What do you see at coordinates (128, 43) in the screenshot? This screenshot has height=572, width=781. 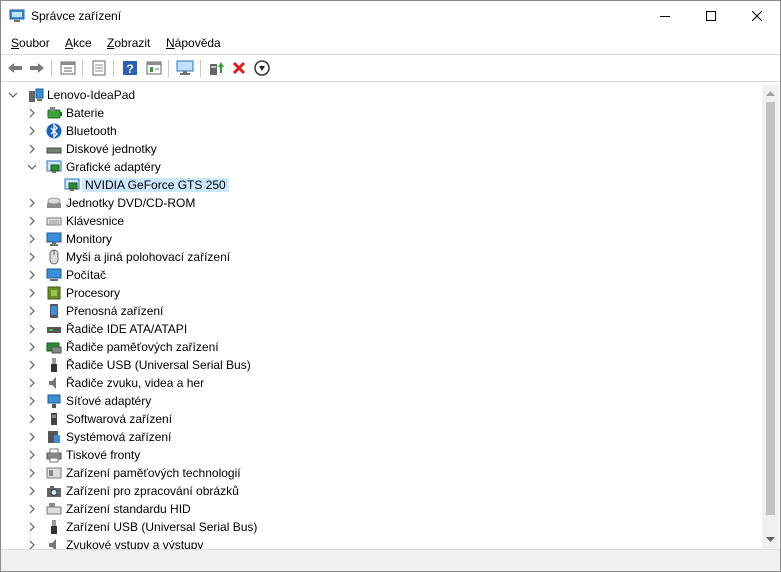 I see `menu-zobrazit: Zobrazit` at bounding box center [128, 43].